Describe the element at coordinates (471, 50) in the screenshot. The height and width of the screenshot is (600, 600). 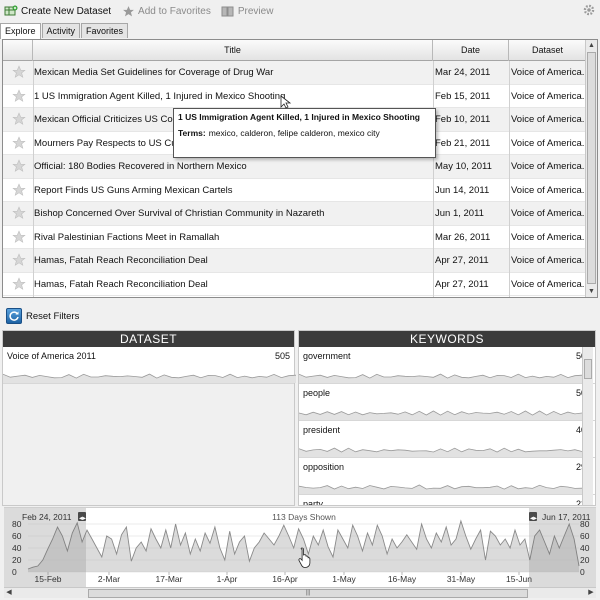
I see `date-column-header: Date` at that location.